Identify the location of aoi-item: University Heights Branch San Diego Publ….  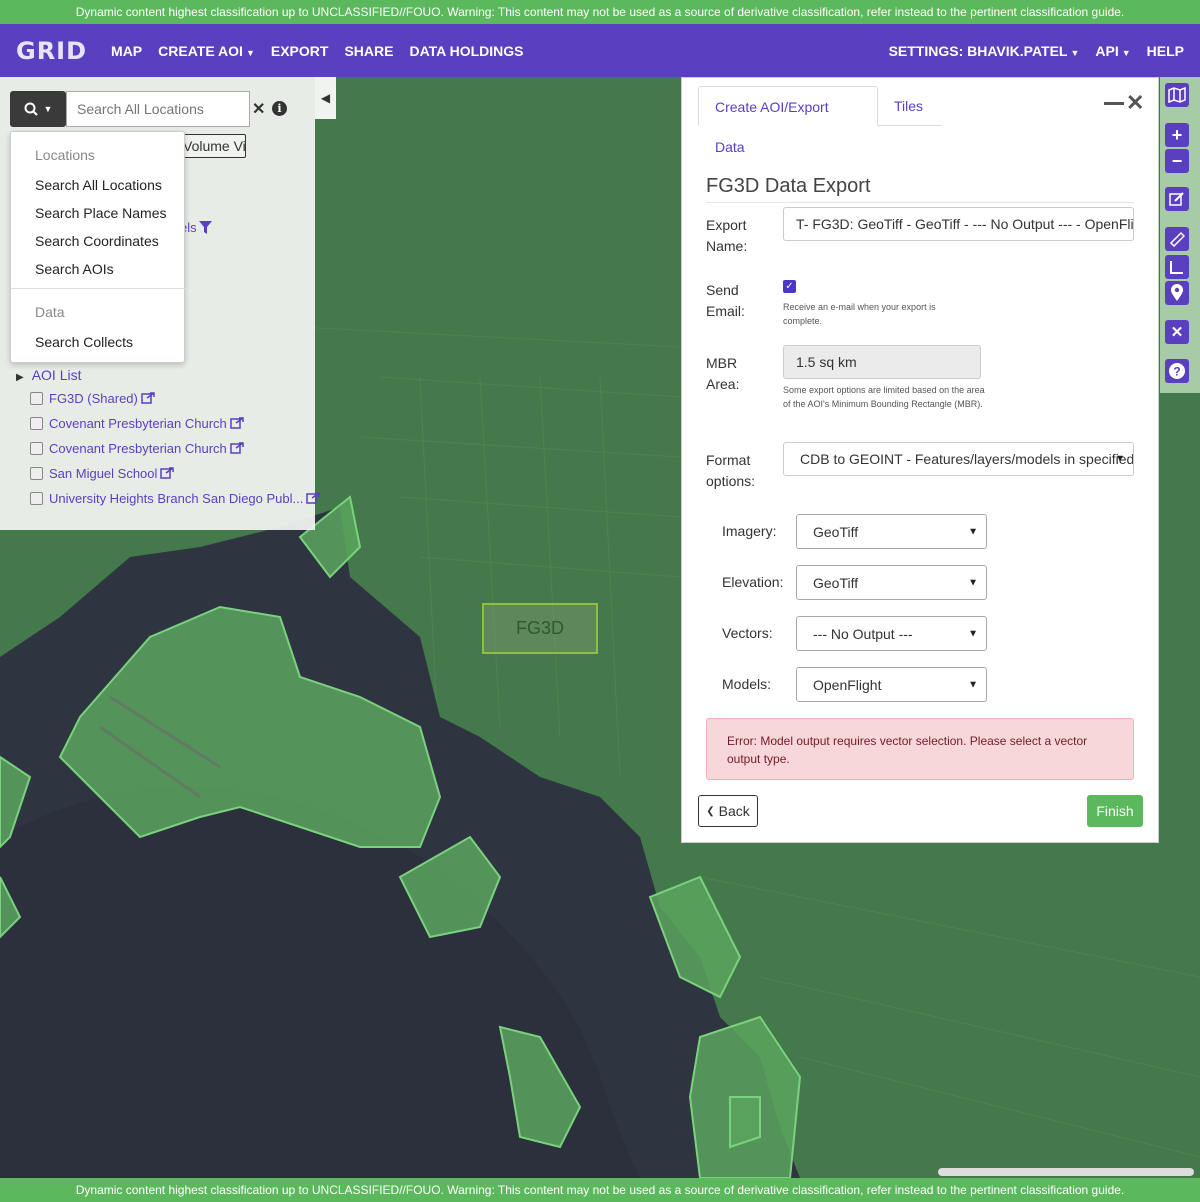
(175, 498).